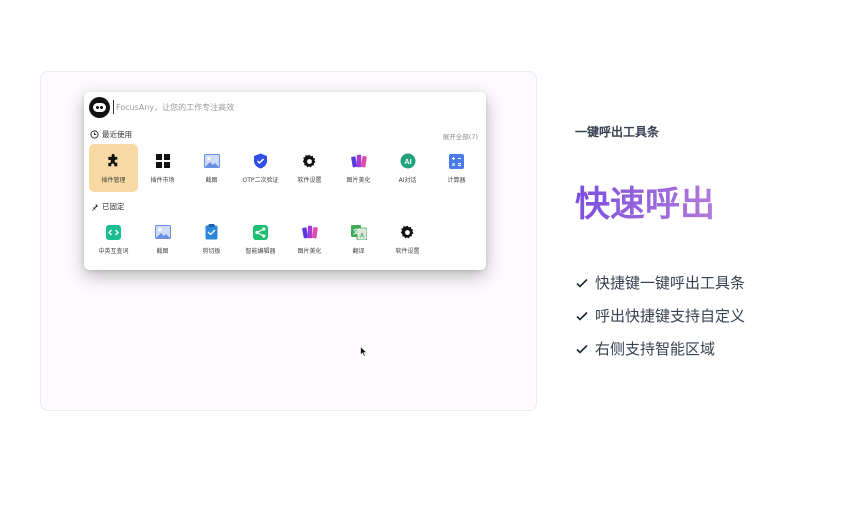  I want to click on pinned-section-header: 已固定, so click(107, 206).